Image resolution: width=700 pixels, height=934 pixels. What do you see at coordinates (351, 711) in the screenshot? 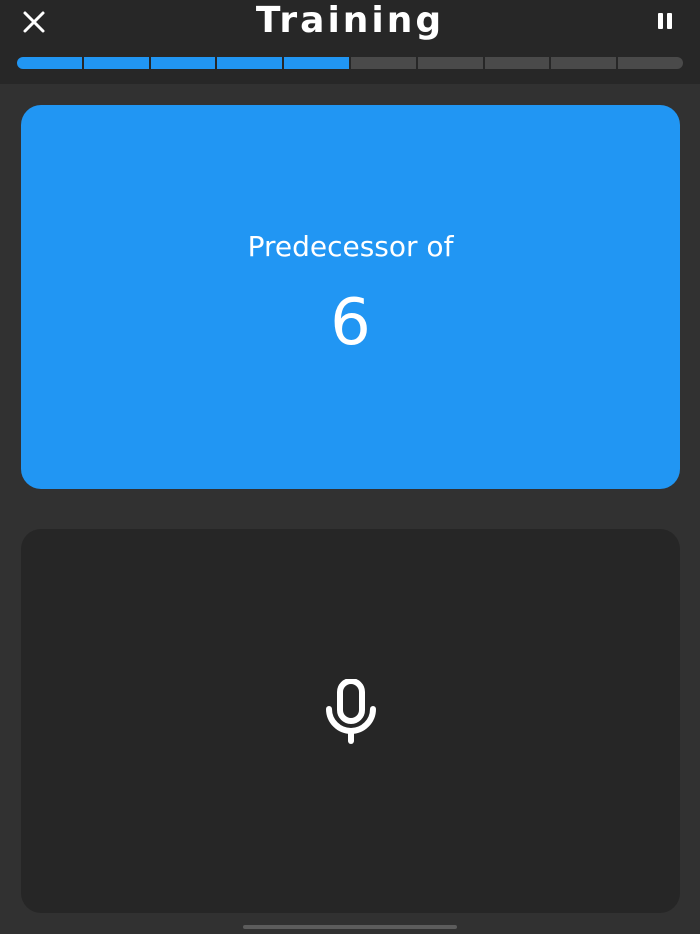
I see `microphone-icon` at bounding box center [351, 711].